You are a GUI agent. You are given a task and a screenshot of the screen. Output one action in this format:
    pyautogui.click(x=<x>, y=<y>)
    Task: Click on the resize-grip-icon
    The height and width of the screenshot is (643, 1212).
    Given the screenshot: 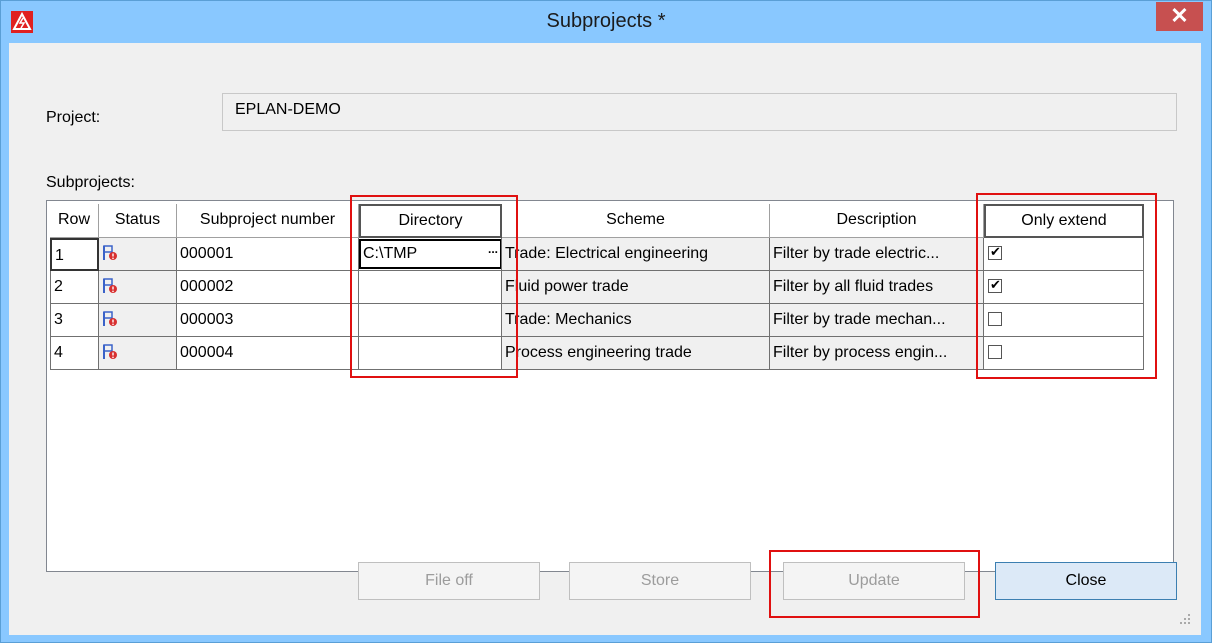 What is the action you would take?
    pyautogui.click(x=1185, y=619)
    